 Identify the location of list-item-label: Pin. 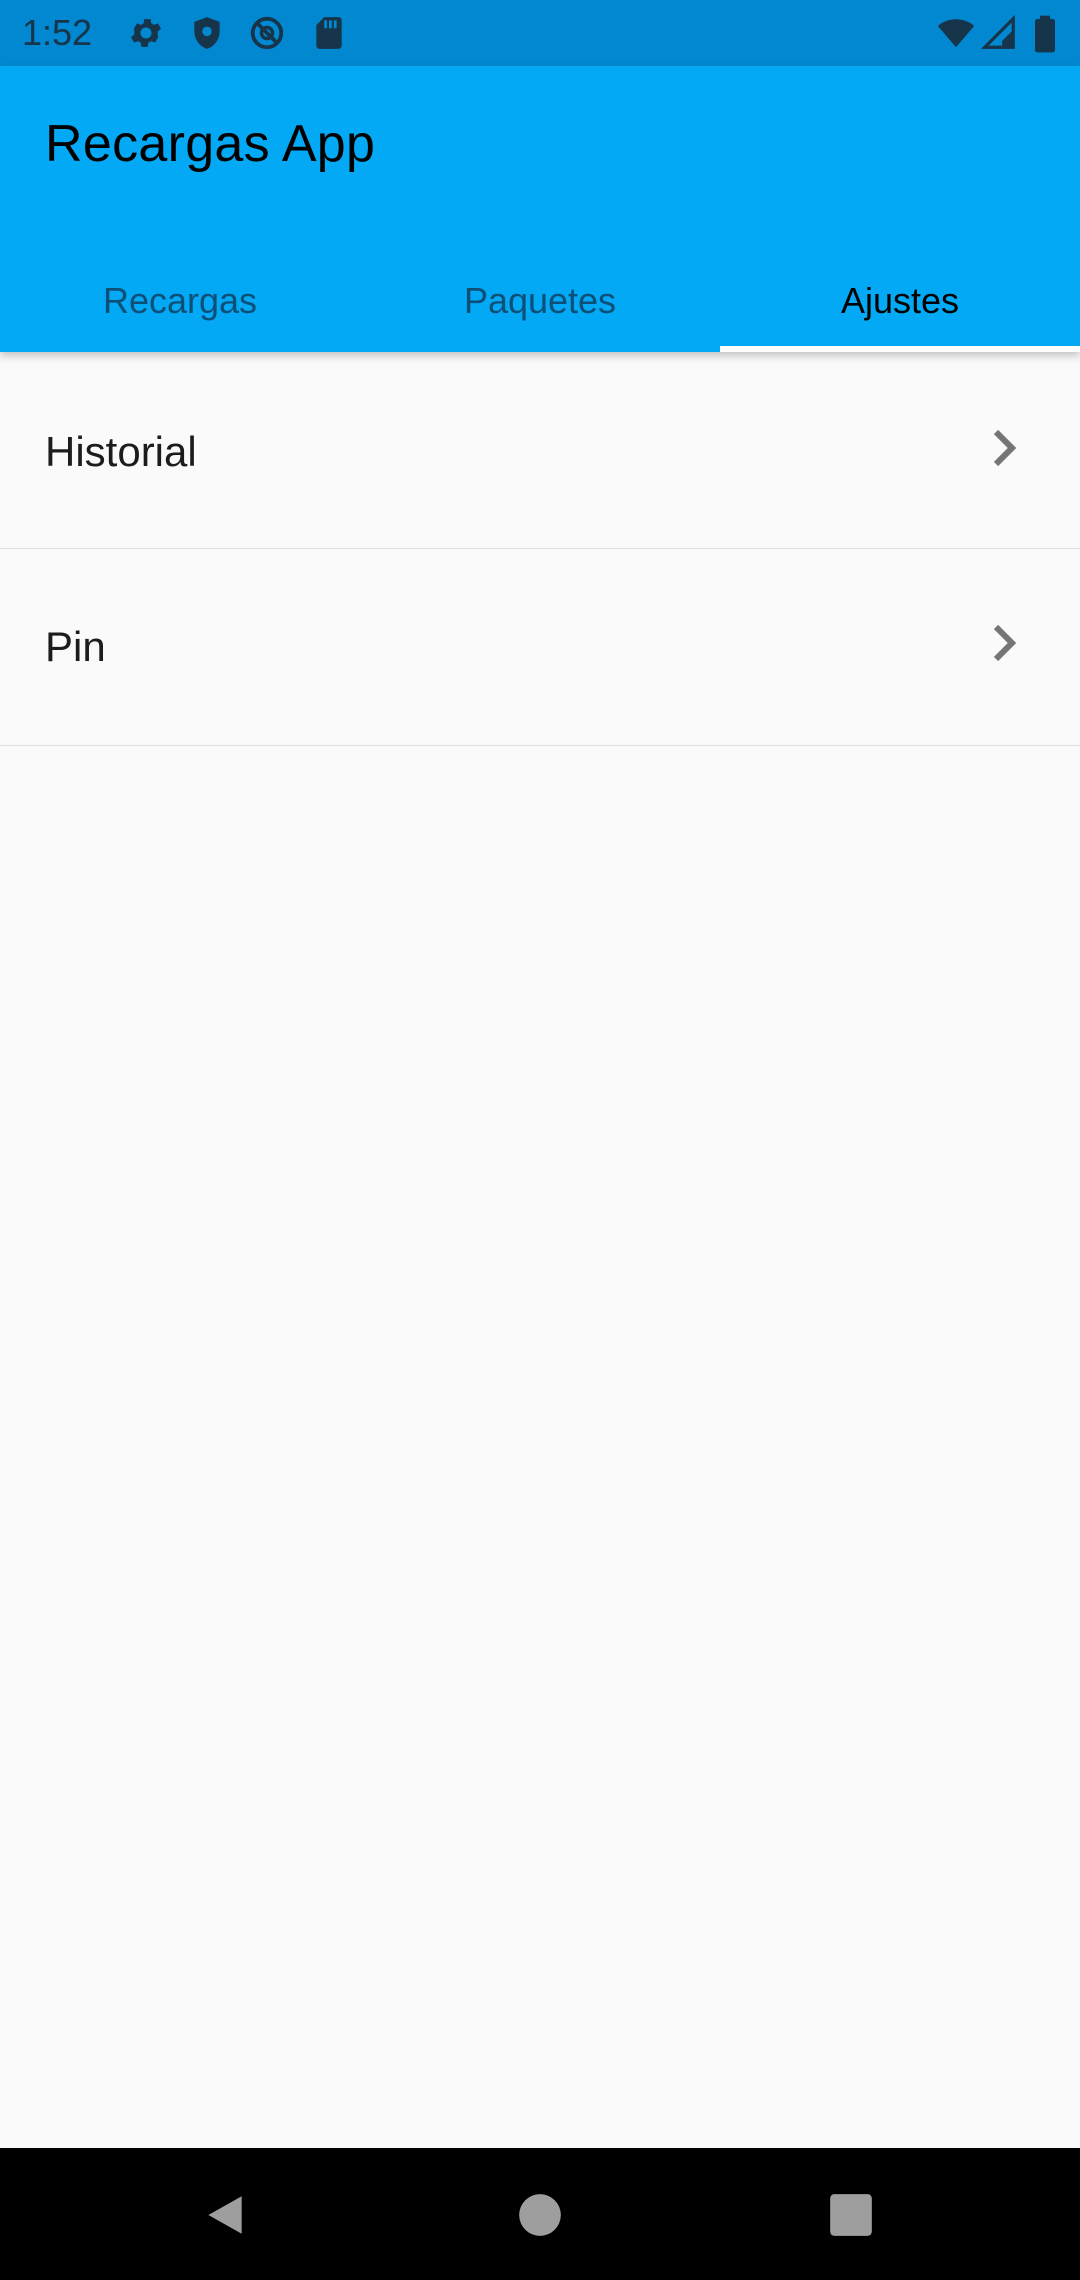
(75, 646).